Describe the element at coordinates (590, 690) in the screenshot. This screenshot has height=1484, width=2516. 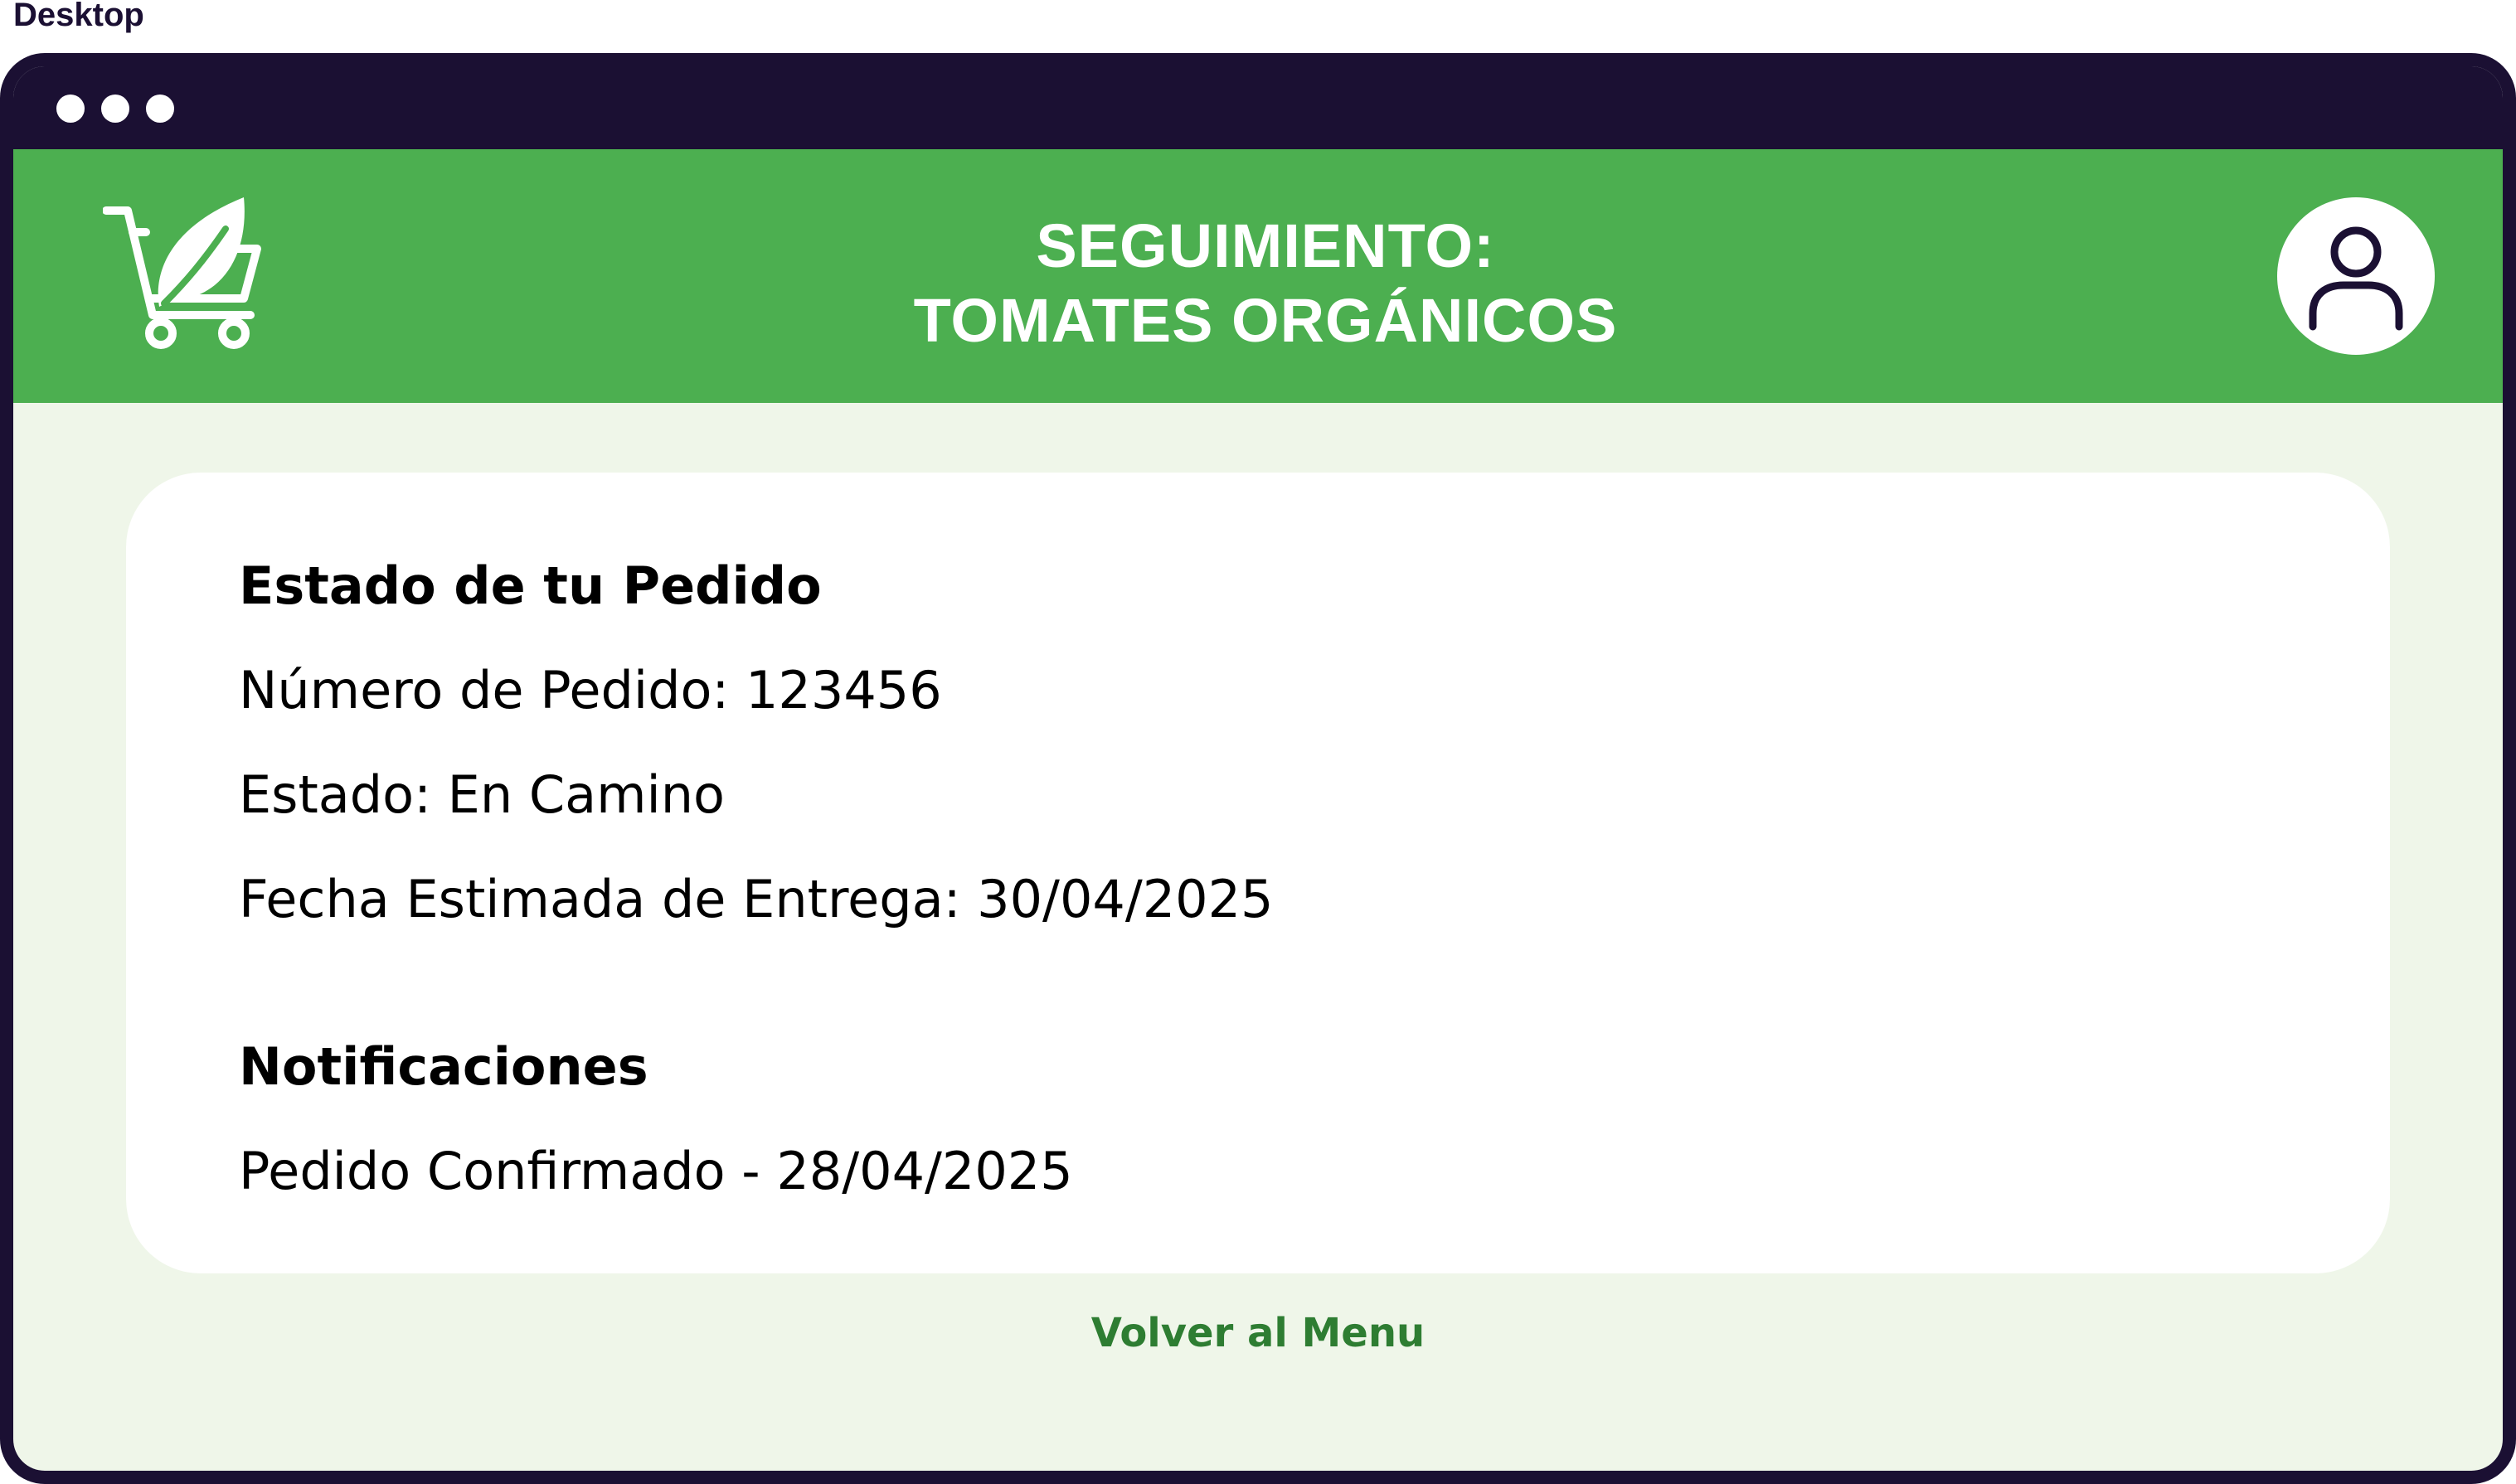
I see `order-number: Número de Pedido: 123456` at that location.